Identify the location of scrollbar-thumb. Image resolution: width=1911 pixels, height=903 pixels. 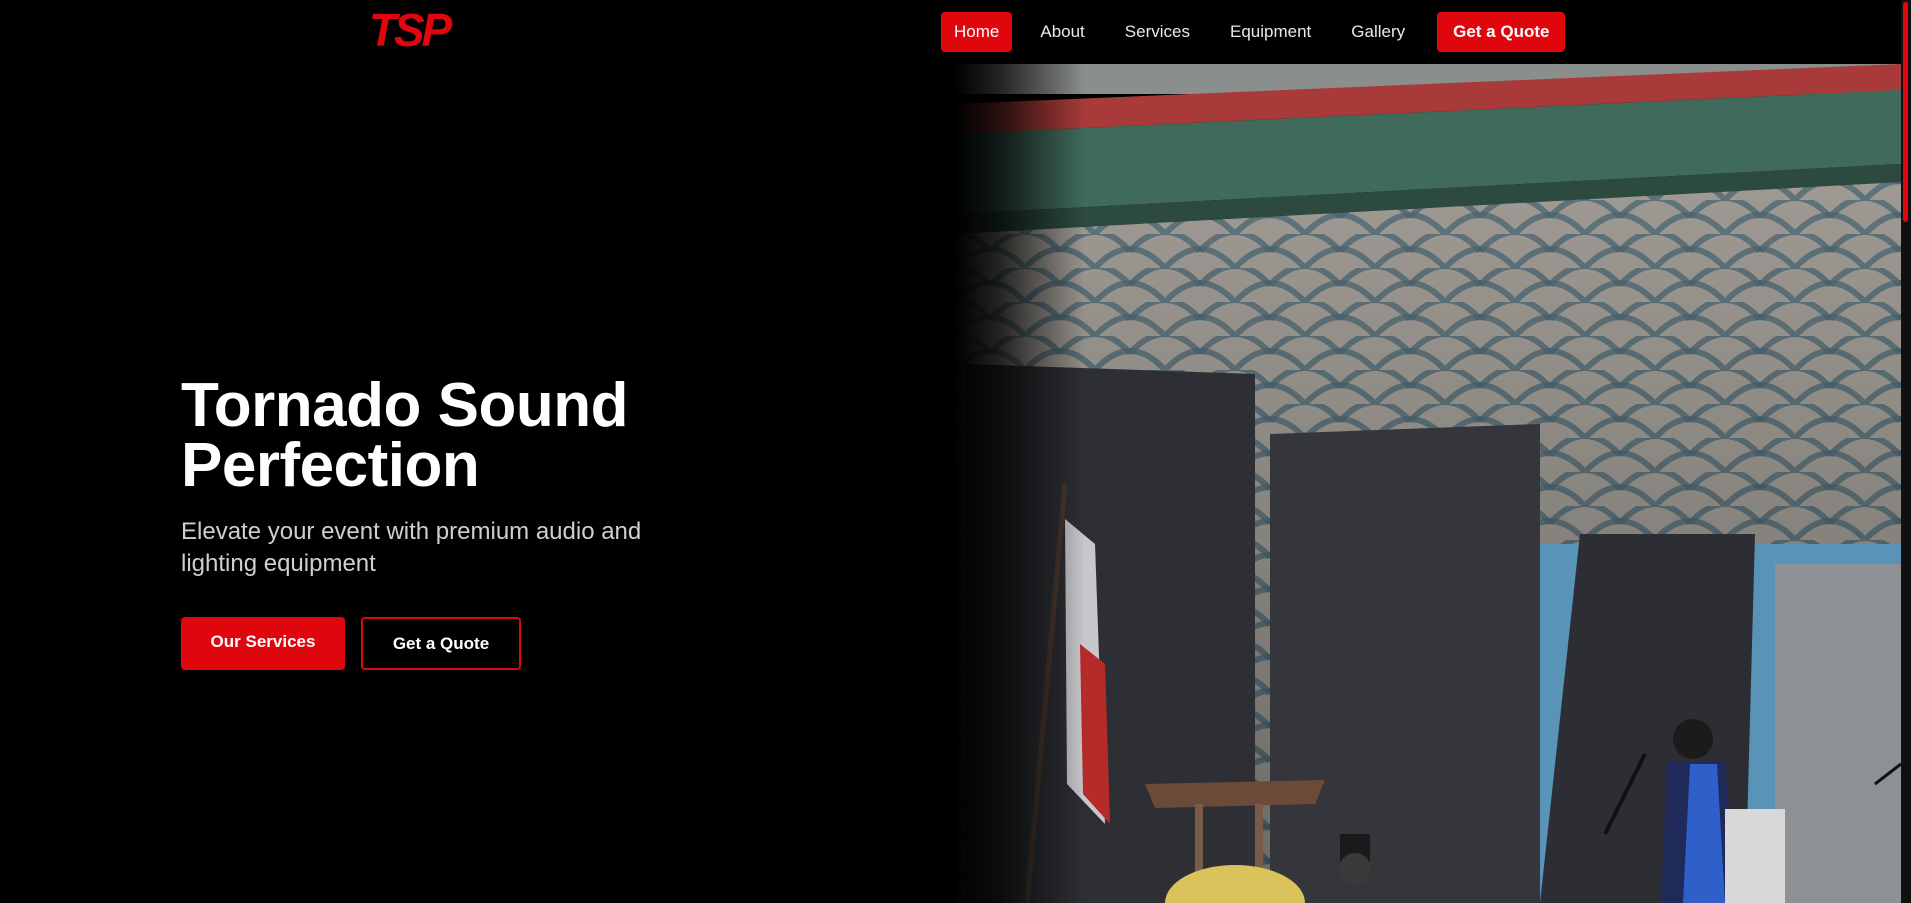
(1905, 112).